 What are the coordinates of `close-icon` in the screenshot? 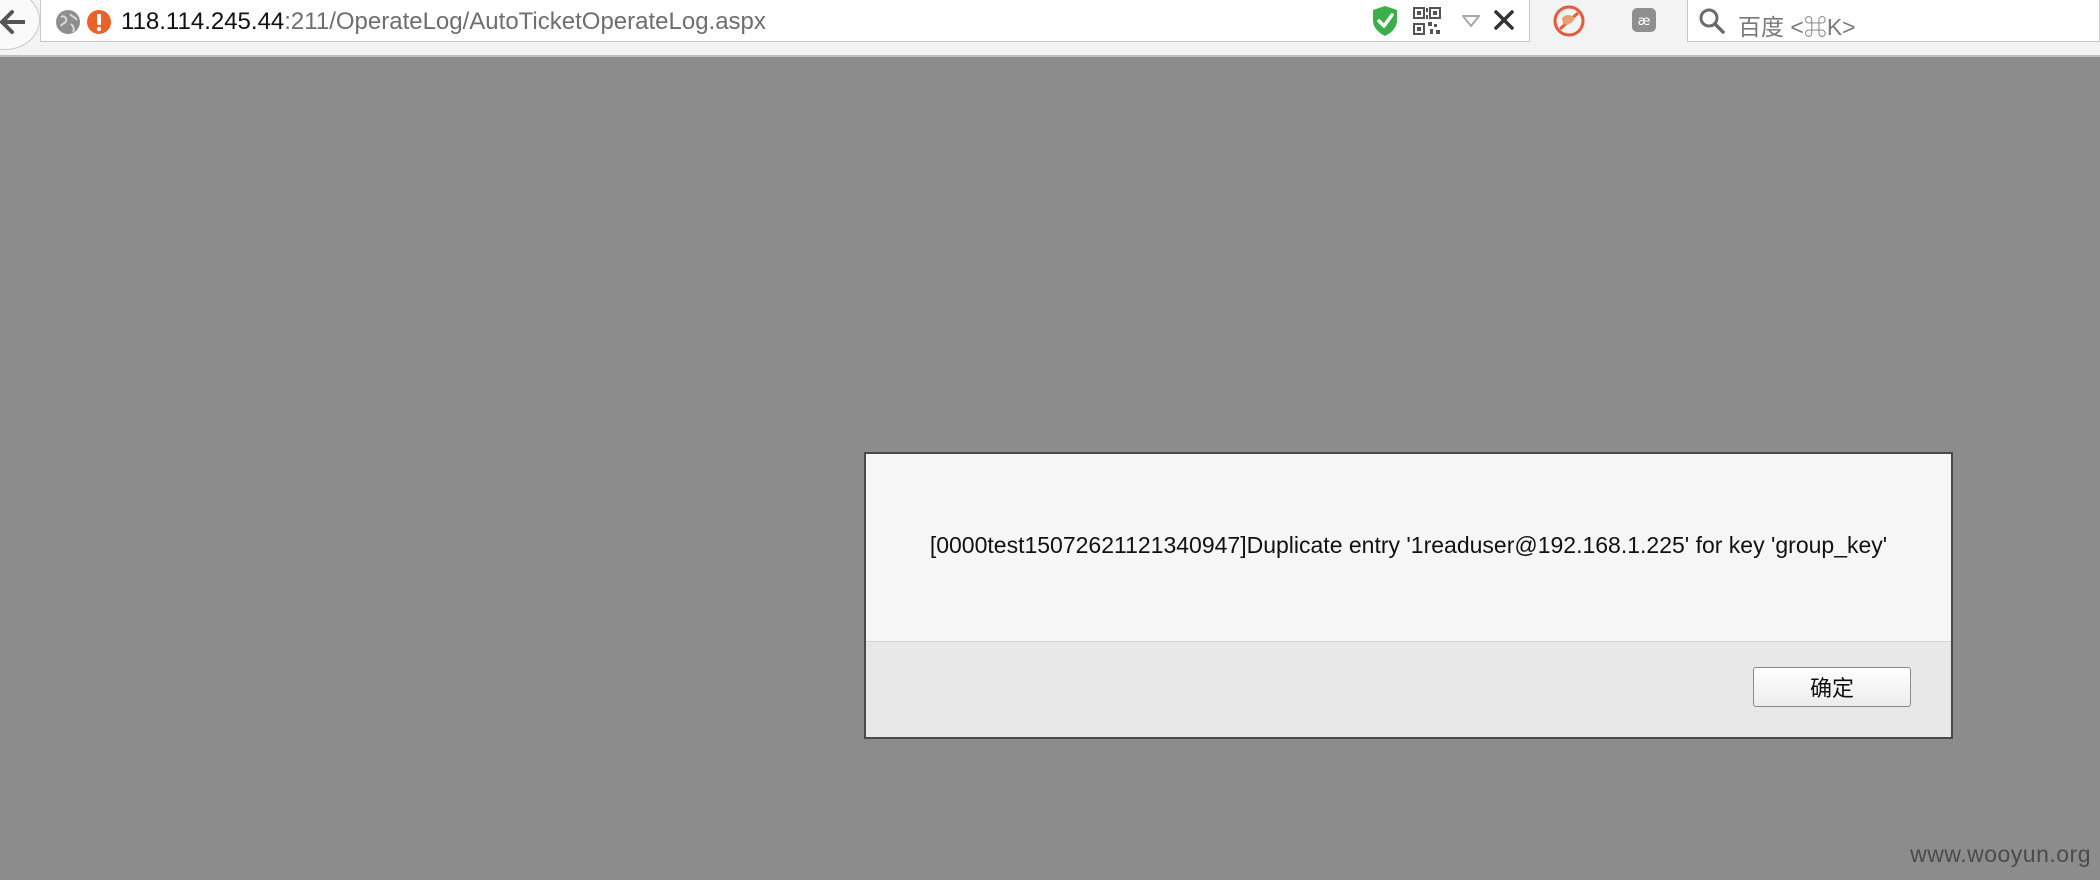 It's located at (1504, 20).